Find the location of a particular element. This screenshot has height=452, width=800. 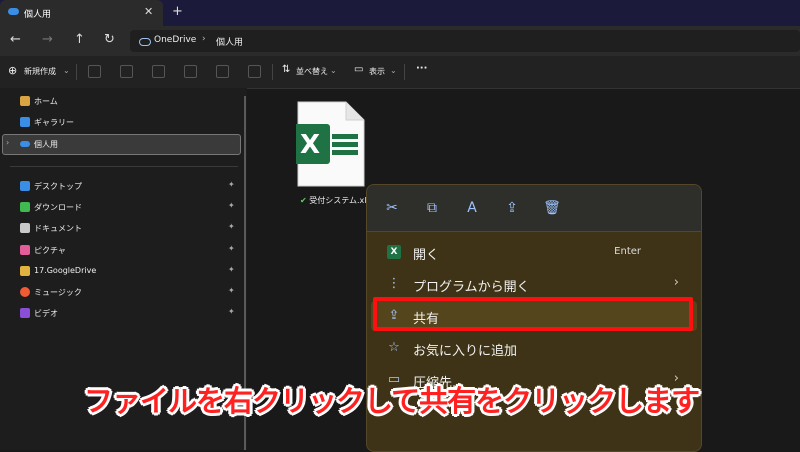

menu-item-open-with: ⋮ プログラムから開く › is located at coordinates (534, 284).